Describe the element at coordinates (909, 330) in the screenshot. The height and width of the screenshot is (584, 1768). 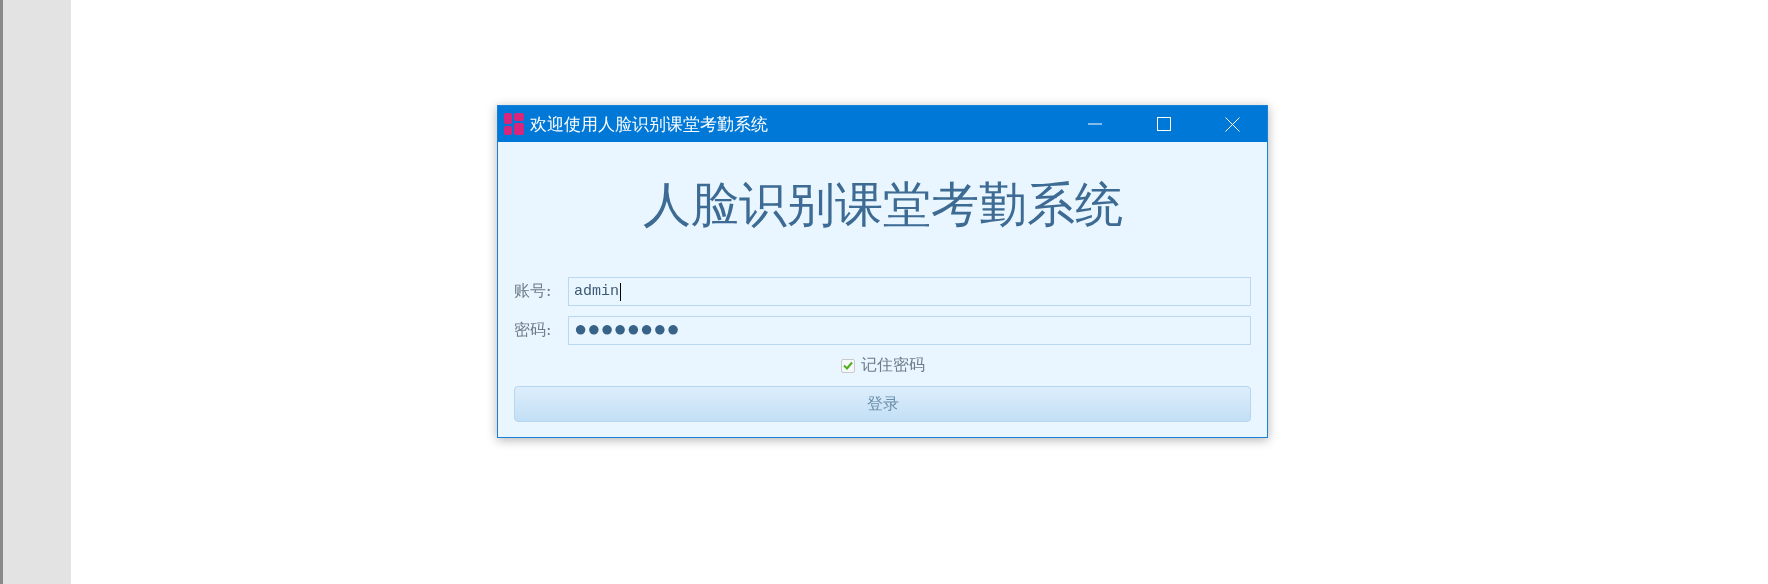
I see `password-field: ●●●●●●●●` at that location.